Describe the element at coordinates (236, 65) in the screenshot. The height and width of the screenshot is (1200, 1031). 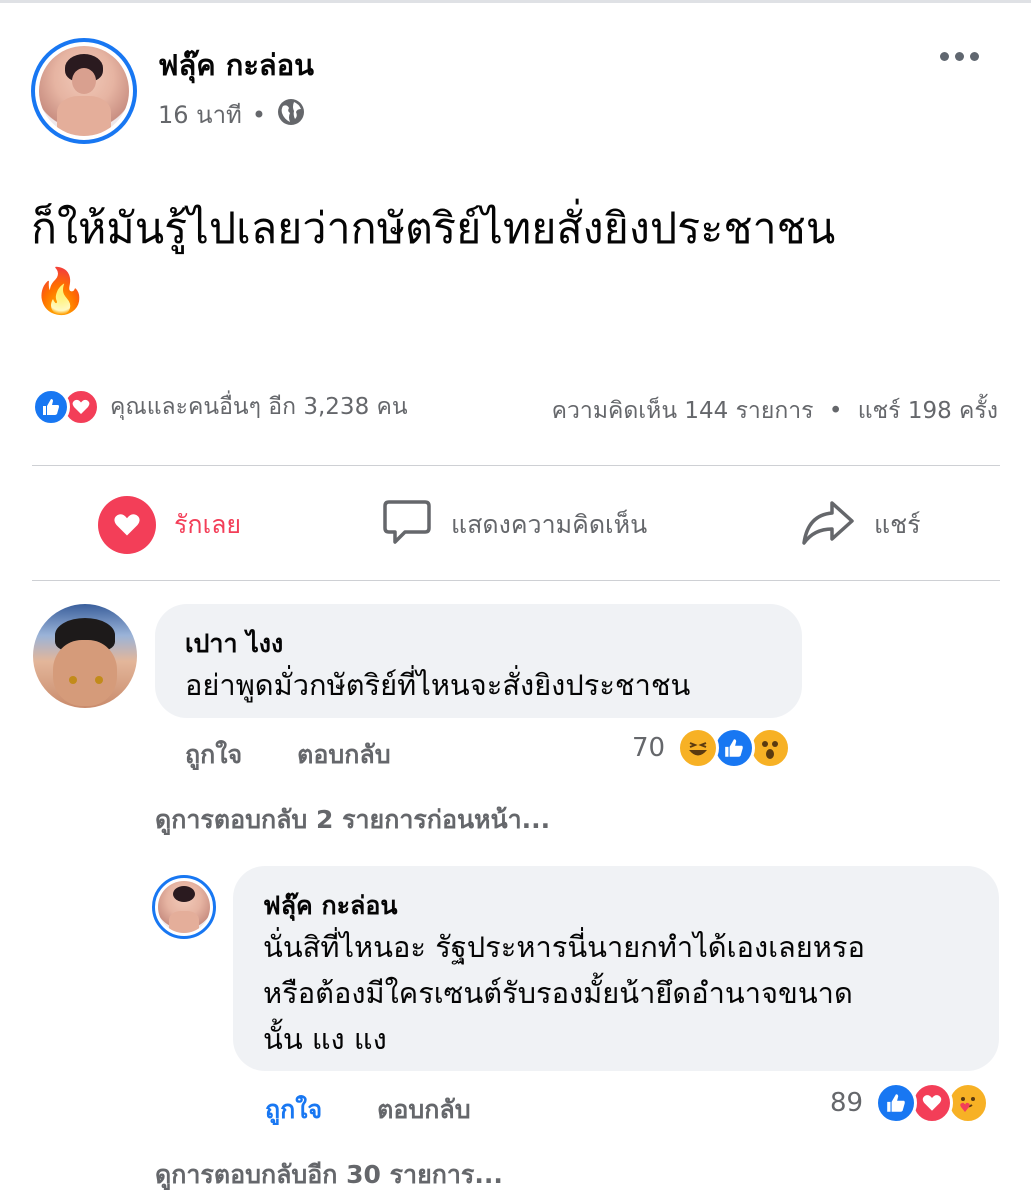
I see `author-name: ฟลุ๊ค กะล่อน` at that location.